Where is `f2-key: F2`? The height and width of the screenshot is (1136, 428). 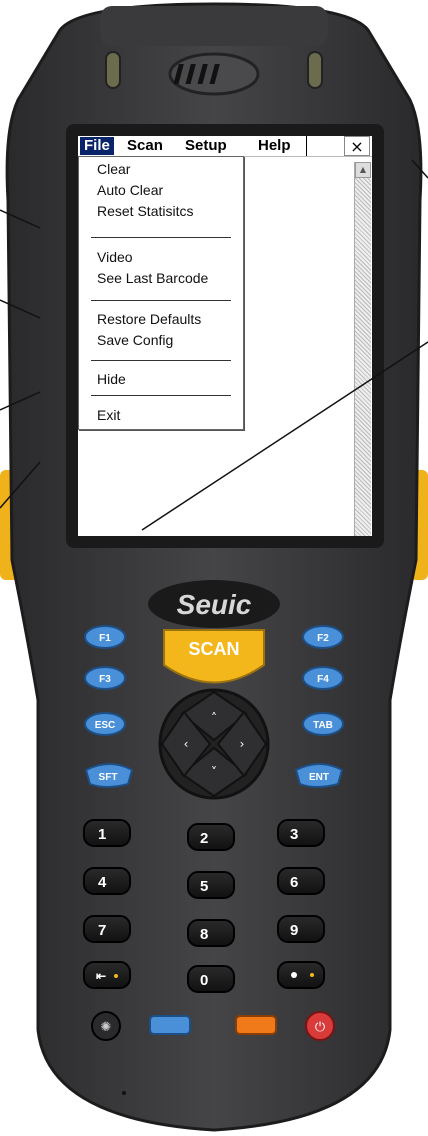
f2-key: F2 is located at coordinates (323, 637).